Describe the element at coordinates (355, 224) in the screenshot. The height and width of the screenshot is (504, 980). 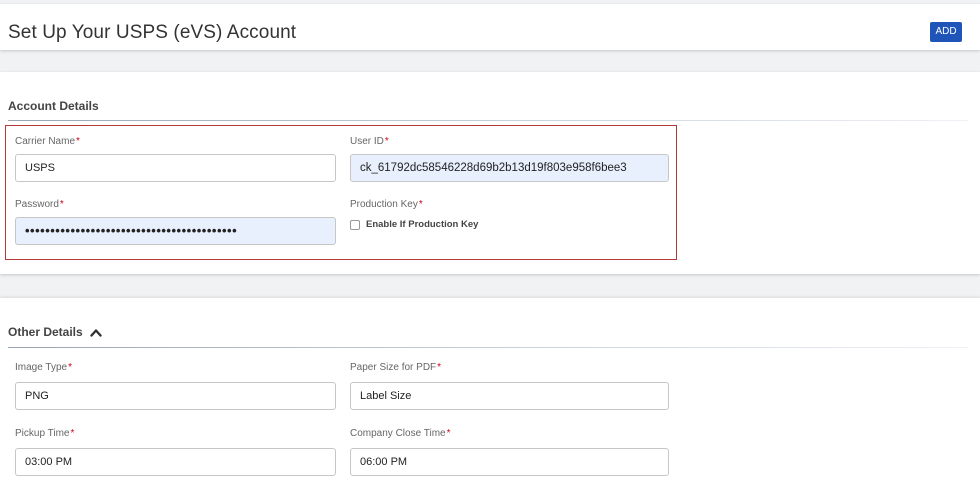
I see `production-key-checkbox` at that location.